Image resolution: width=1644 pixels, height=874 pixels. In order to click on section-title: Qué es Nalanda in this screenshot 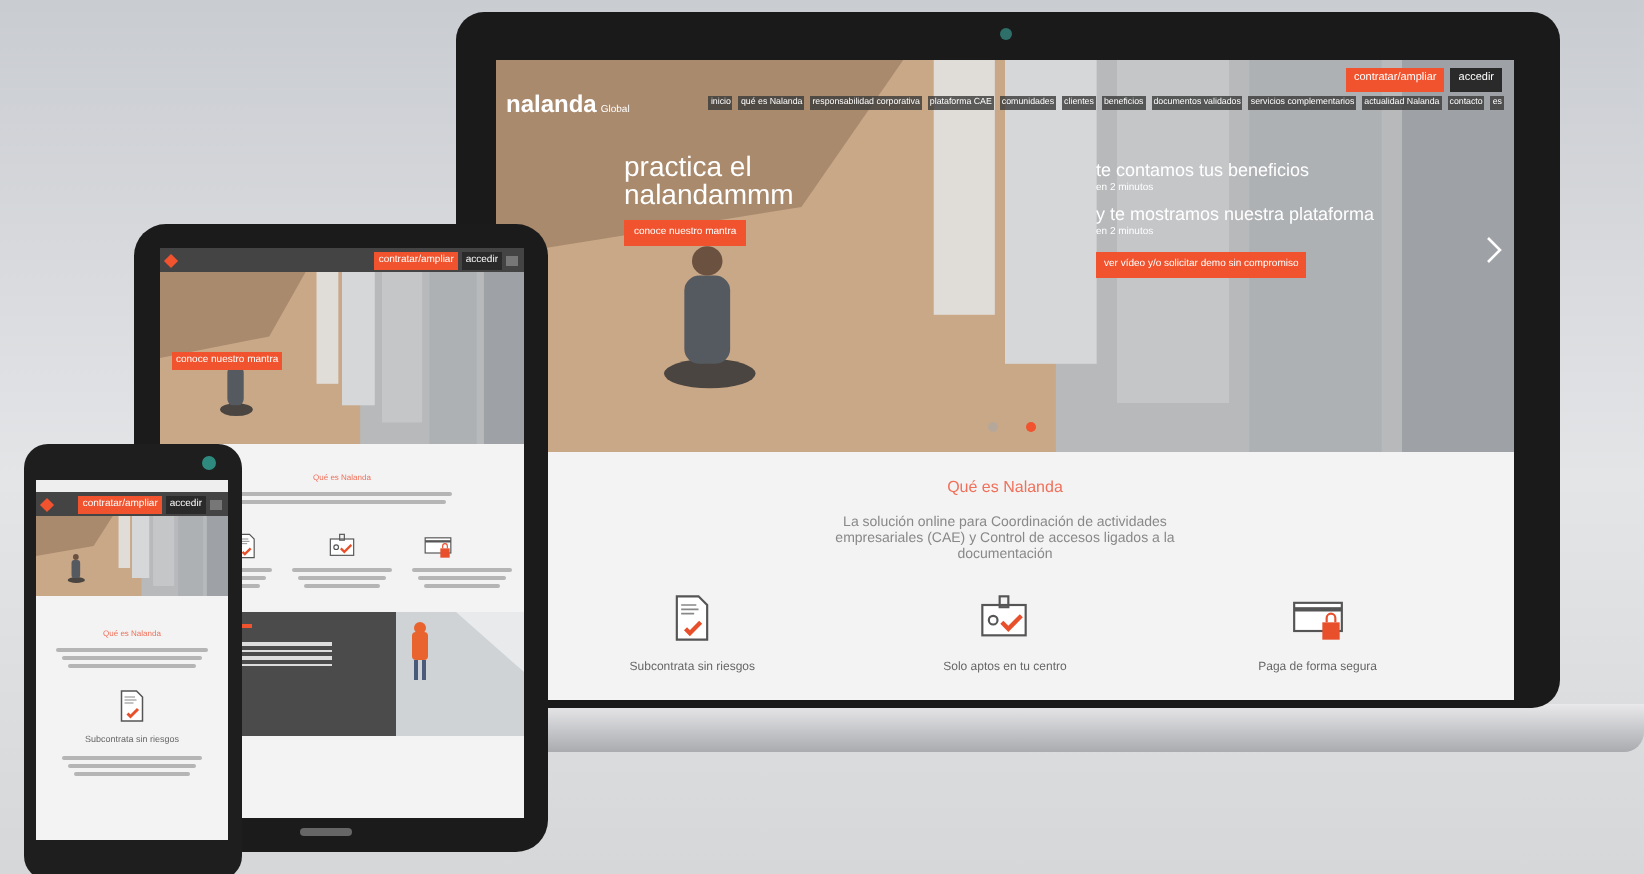, I will do `click(1005, 488)`.